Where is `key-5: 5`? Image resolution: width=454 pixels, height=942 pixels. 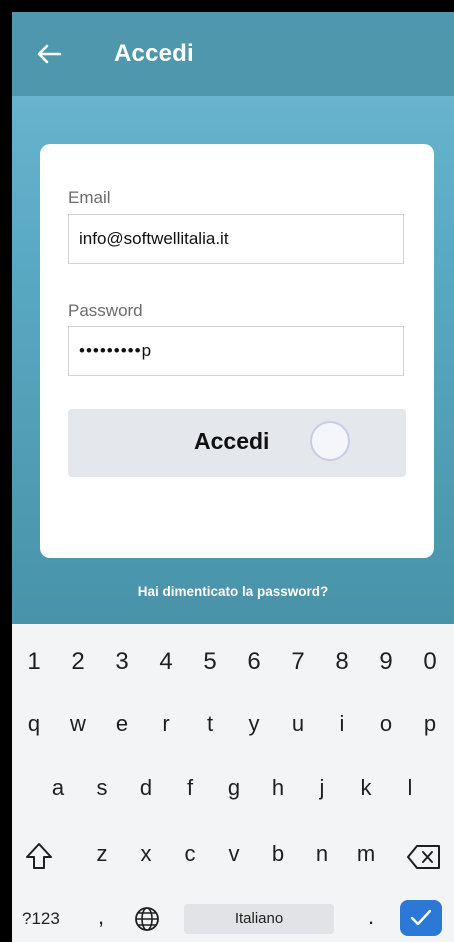
key-5: 5 is located at coordinates (210, 662).